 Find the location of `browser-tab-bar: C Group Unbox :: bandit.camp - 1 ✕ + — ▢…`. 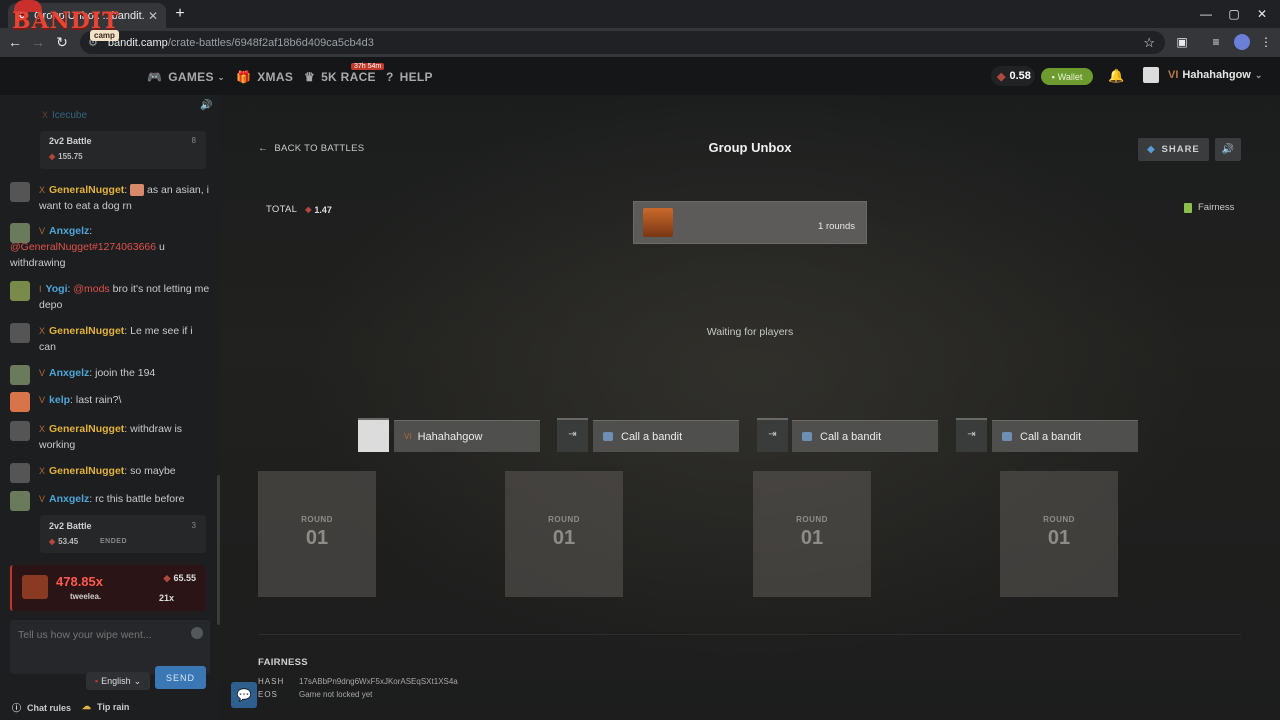

browser-tab-bar: C Group Unbox :: bandit.camp - 1 ✕ + — ▢… is located at coordinates (640, 14).